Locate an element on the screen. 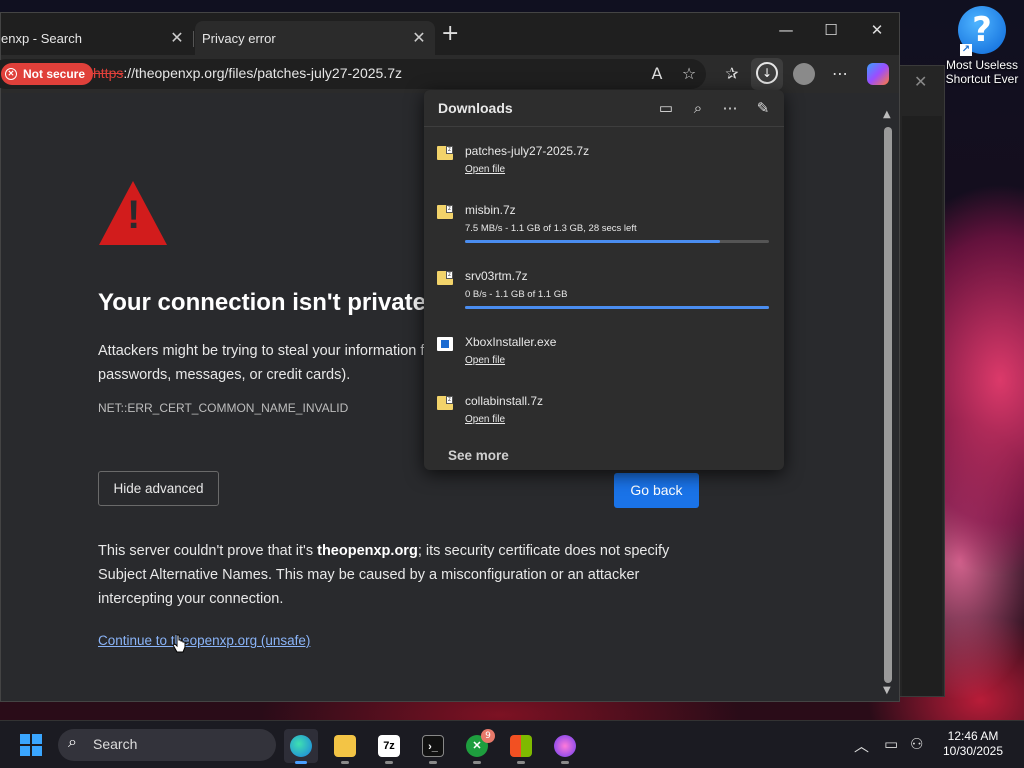 The height and width of the screenshot is (768, 1024). 7zip-app-button: 7z is located at coordinates (389, 746).